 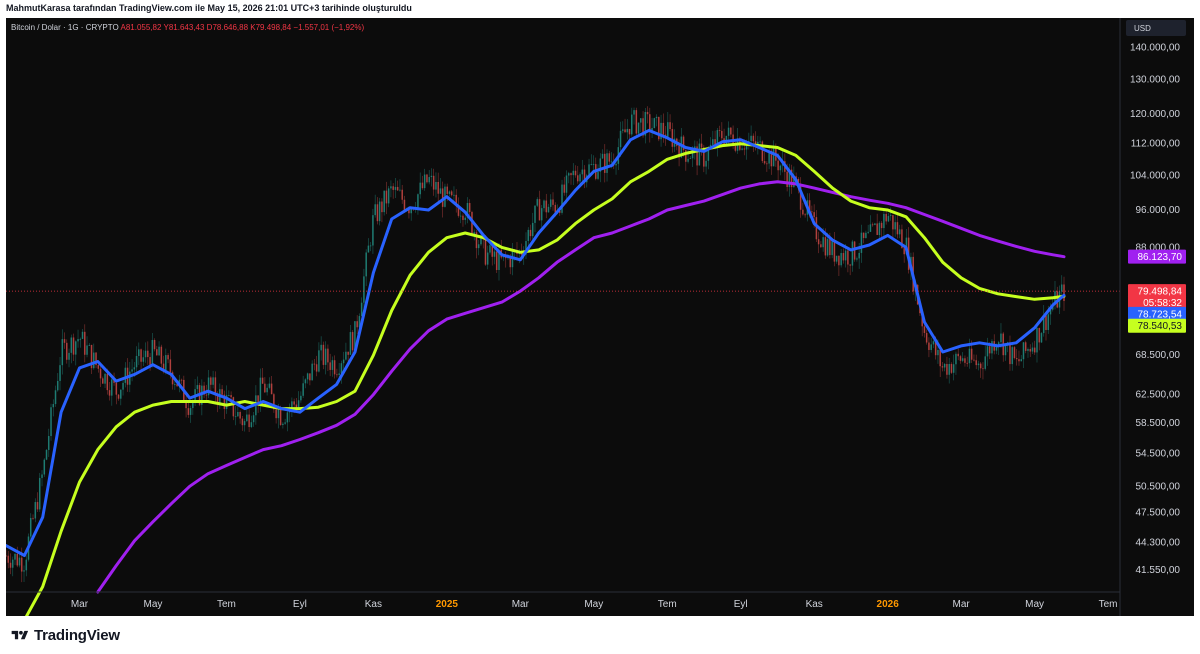 I want to click on time-tick-label: Tem, so click(x=667, y=604).